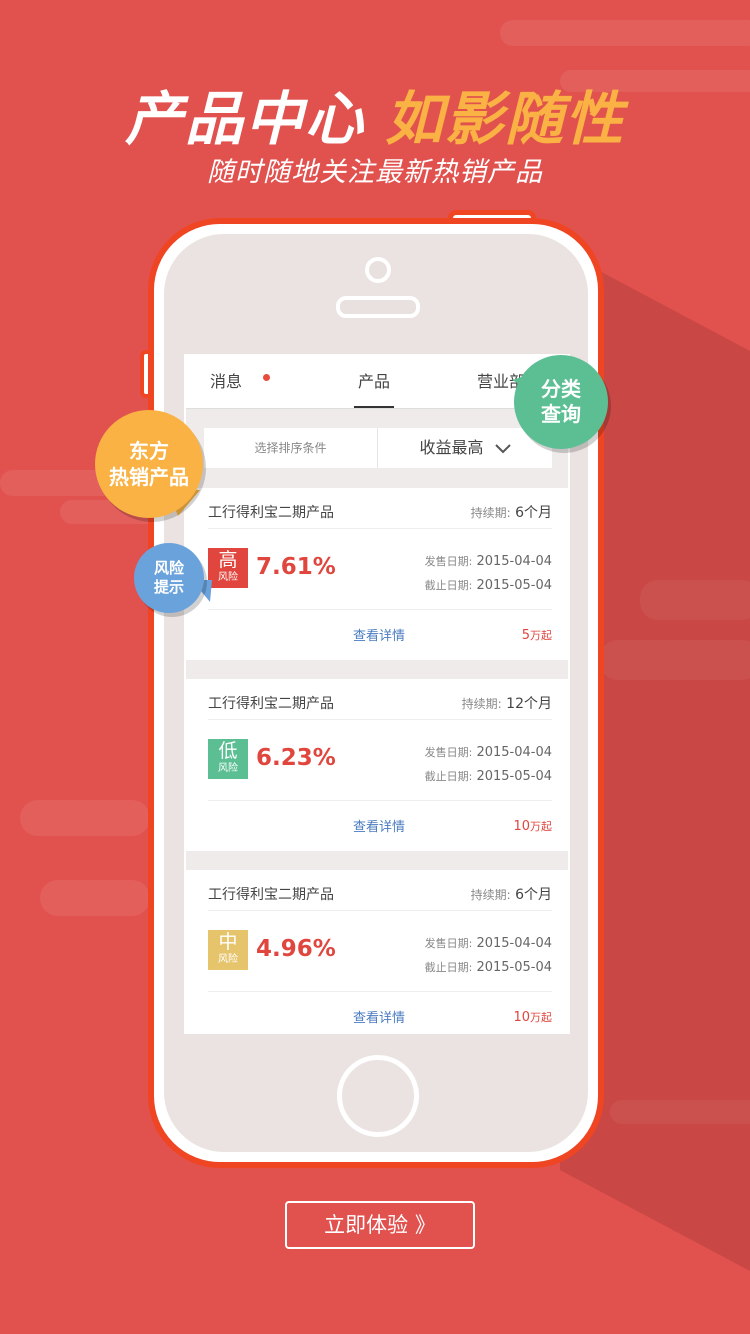  Describe the element at coordinates (228, 560) in the screenshot. I see `risk-level: 高` at that location.